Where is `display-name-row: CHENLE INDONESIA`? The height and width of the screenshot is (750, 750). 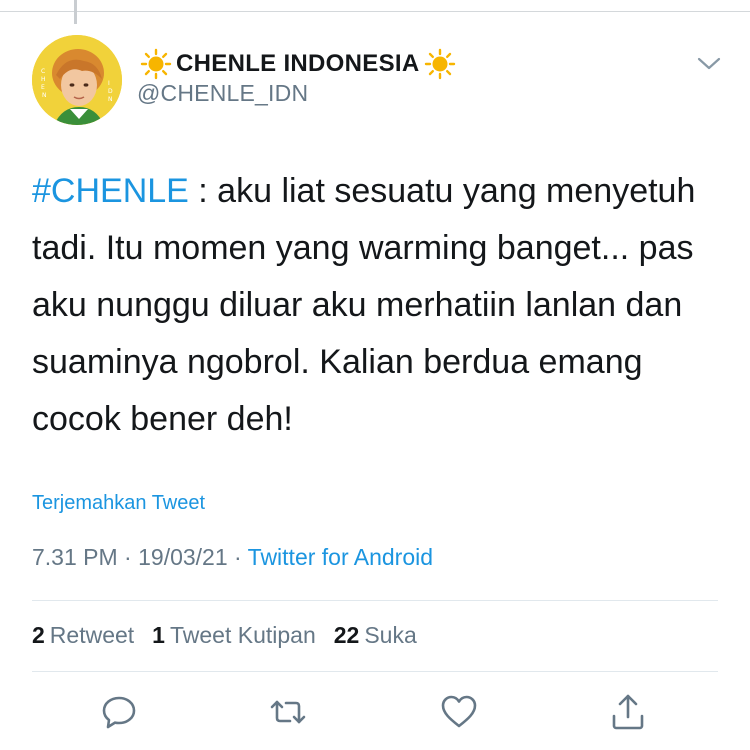 display-name-row: CHENLE INDONESIA is located at coordinates (298, 64).